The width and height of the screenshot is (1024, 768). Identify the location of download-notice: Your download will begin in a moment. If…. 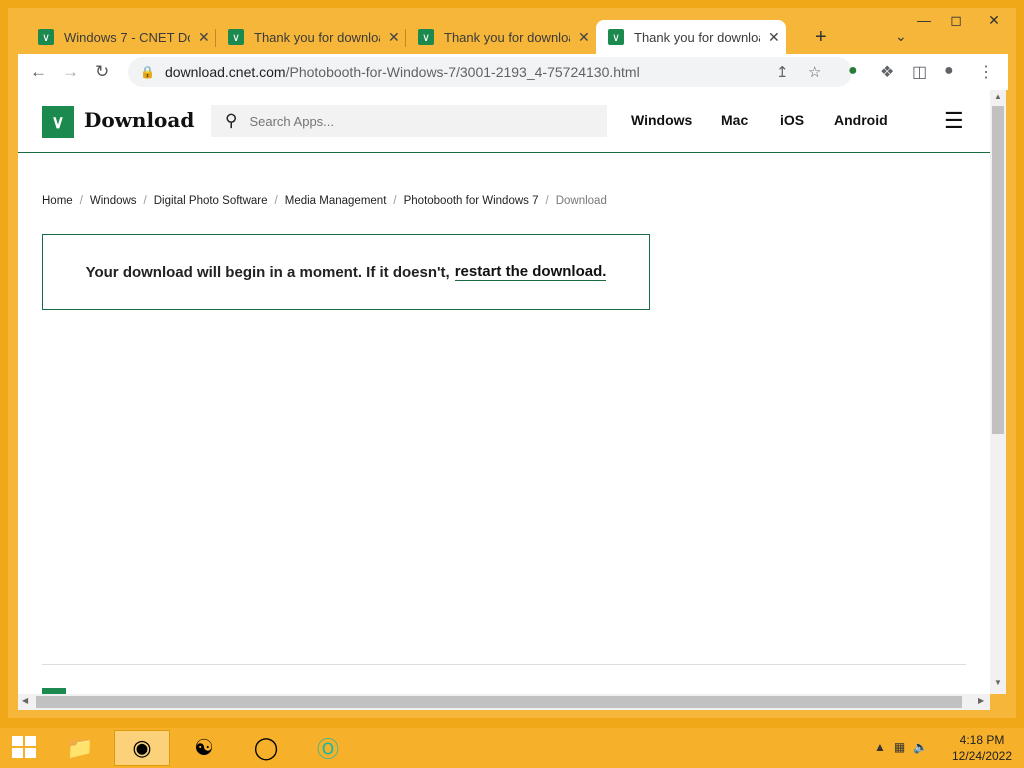
(346, 272).